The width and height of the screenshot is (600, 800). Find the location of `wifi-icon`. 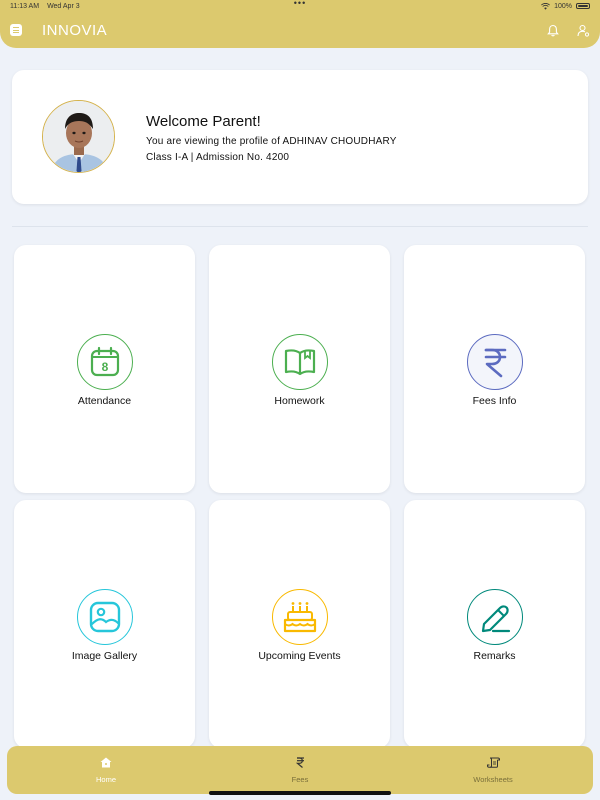

wifi-icon is located at coordinates (546, 6).